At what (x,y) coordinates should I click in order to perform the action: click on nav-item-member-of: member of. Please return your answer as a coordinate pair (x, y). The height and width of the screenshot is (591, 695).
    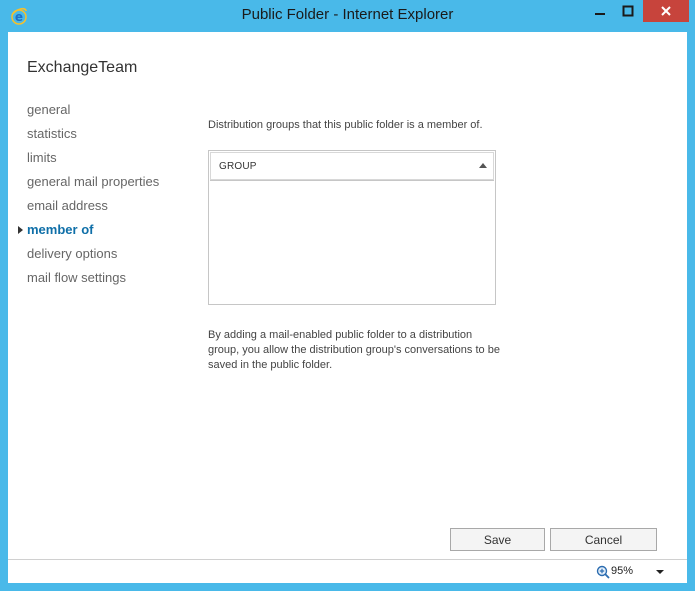
    Looking at the image, I should click on (88, 234).